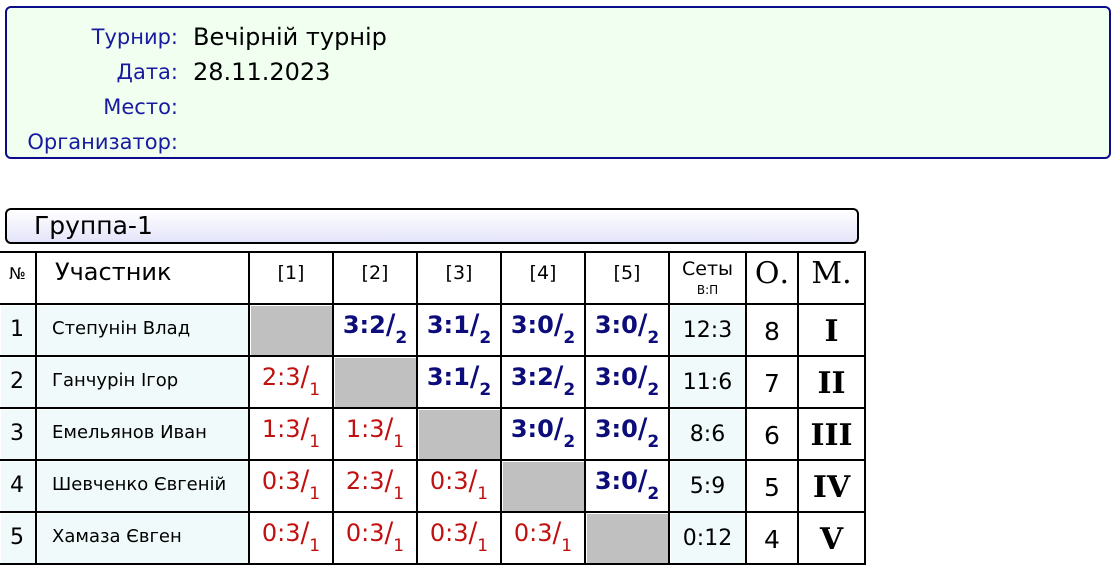  What do you see at coordinates (375, 273) in the screenshot?
I see `header-opponent-2-label: [2]` at bounding box center [375, 273].